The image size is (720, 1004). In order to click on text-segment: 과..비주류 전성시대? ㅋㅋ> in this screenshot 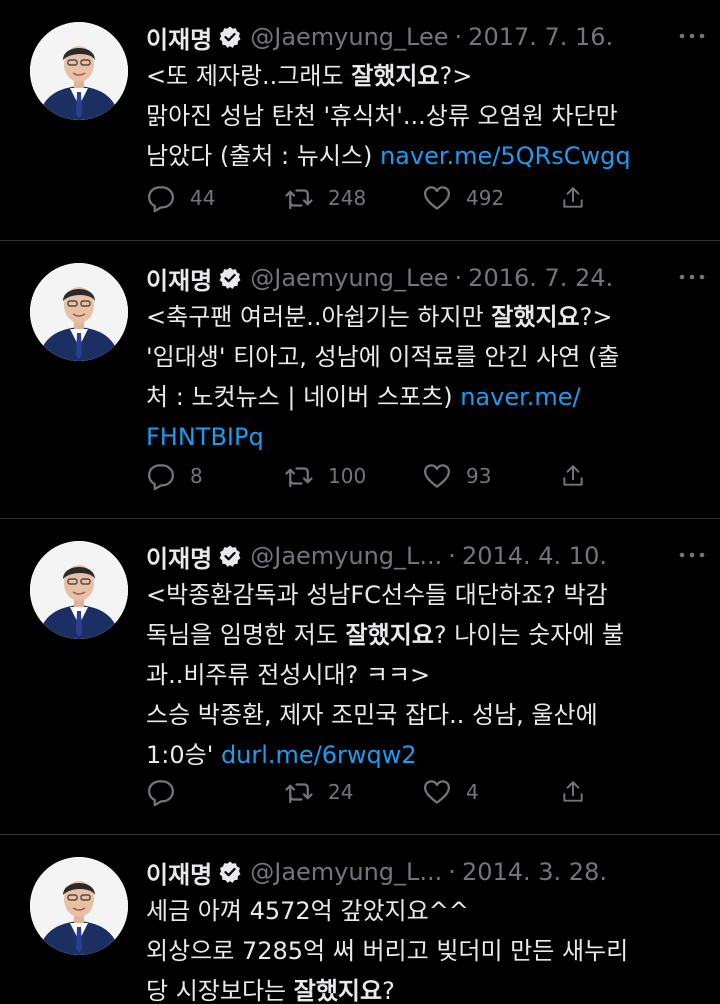, I will do `click(288, 675)`.